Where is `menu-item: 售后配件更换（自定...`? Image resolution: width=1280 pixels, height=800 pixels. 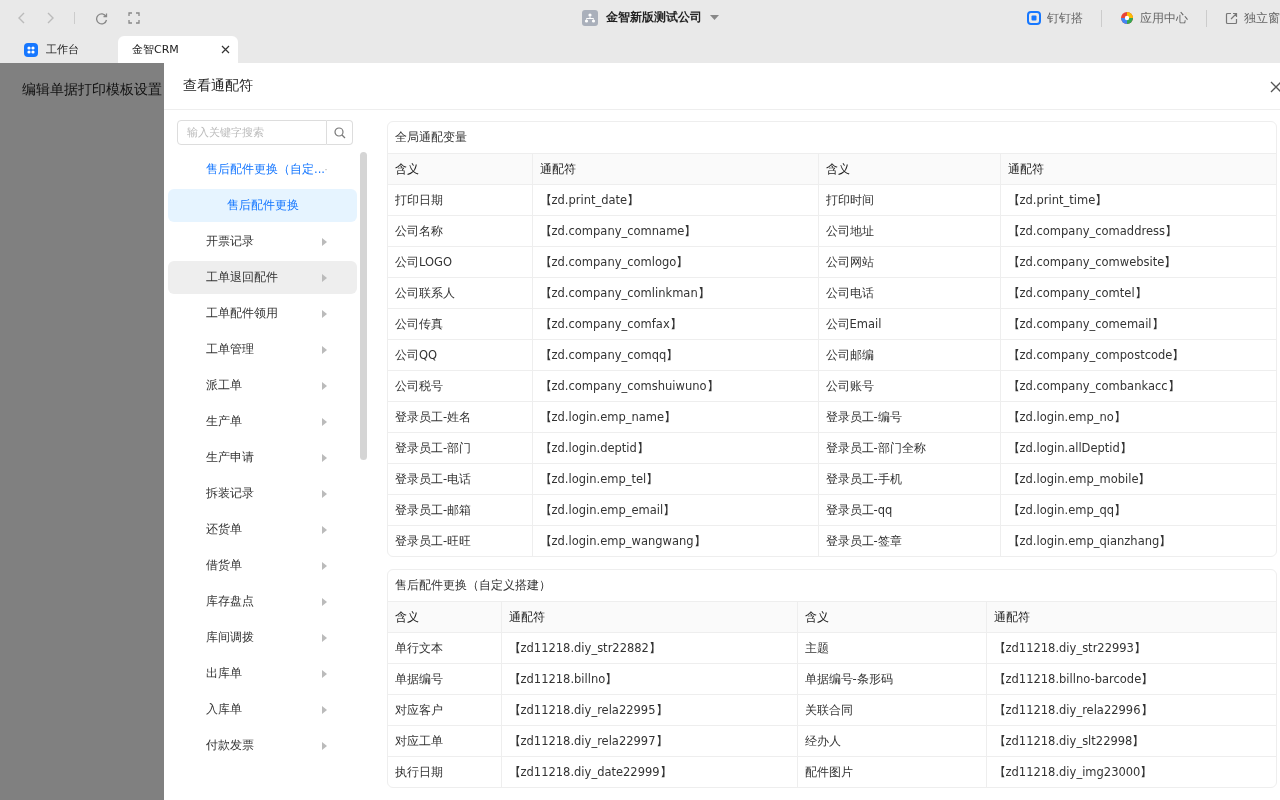 menu-item: 售后配件更换（自定... is located at coordinates (262, 169).